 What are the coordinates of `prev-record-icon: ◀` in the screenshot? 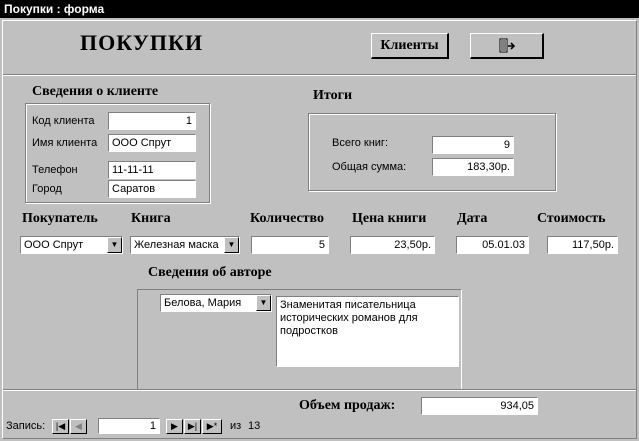 It's located at (78, 426).